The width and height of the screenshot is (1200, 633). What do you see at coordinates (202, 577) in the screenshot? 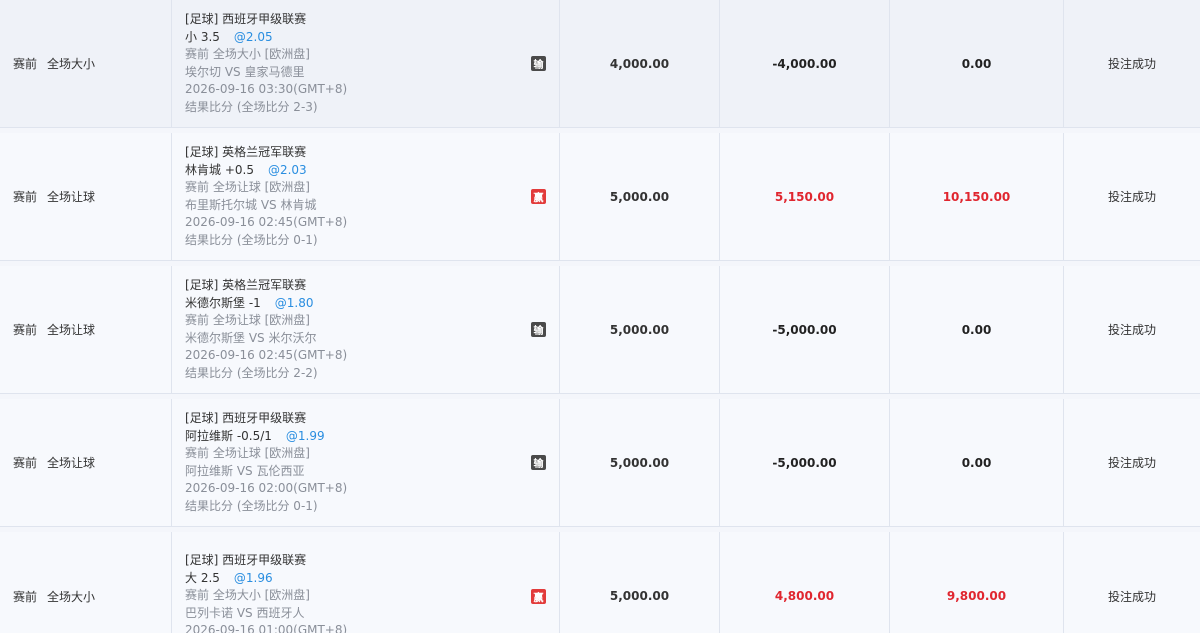
I see `pick-label: 大 2.5` at bounding box center [202, 577].